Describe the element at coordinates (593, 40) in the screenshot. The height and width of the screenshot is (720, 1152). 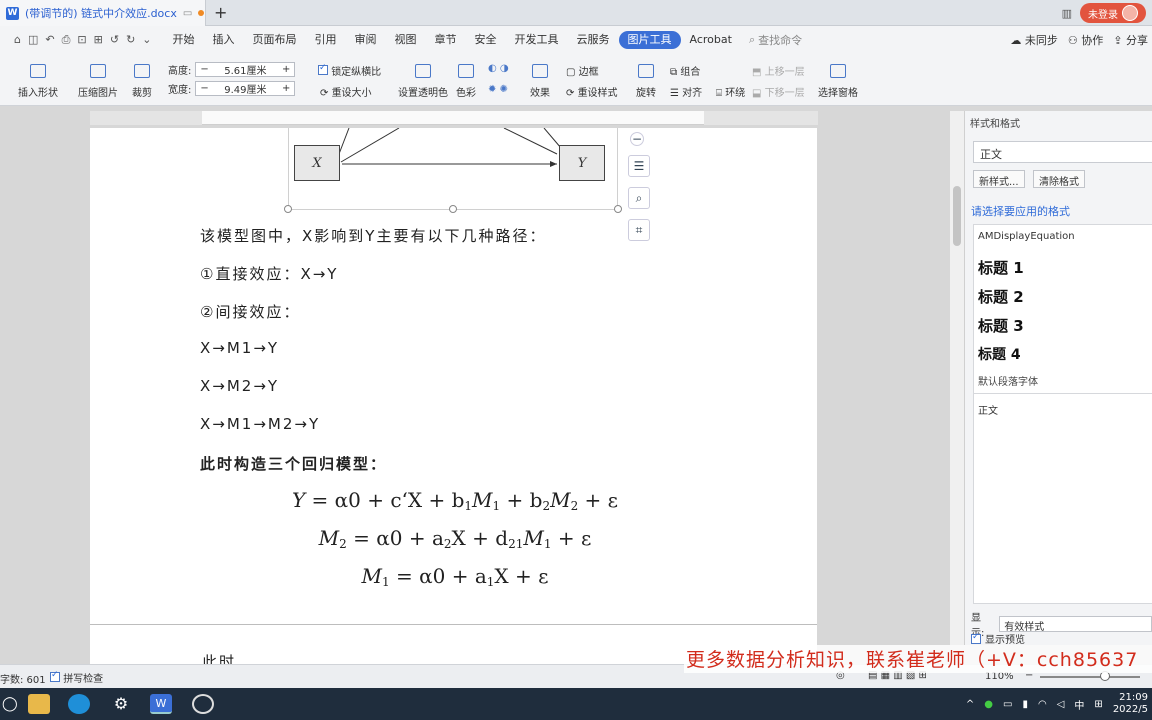
I see `menu-cloud: 云服务` at that location.